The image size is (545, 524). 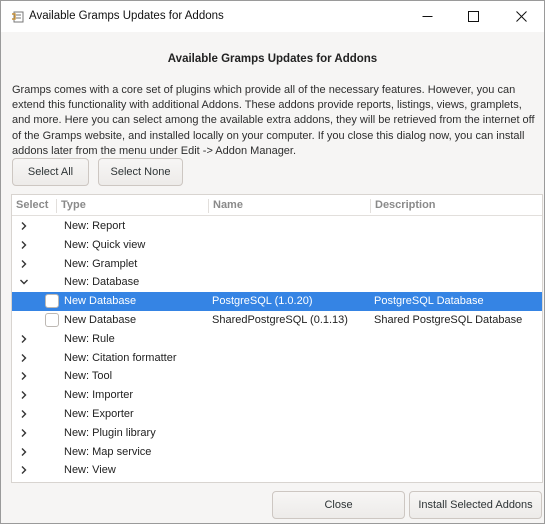 I want to click on row-type: New: View, so click(x=90, y=470).